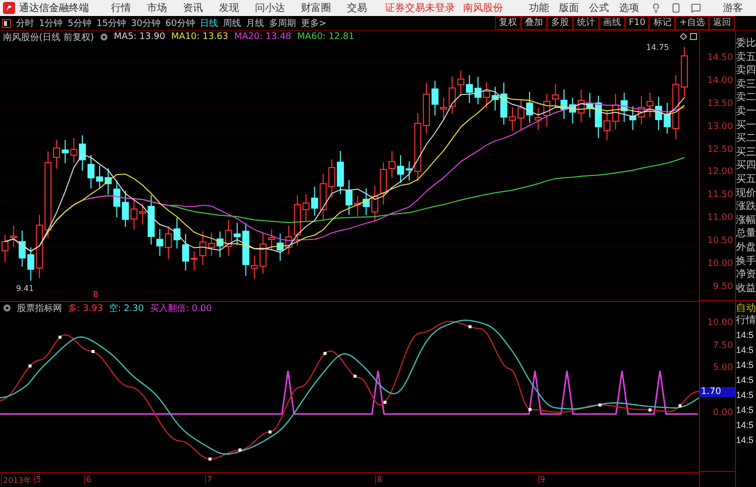  Describe the element at coordinates (263, 37) in the screenshot. I see `ma-label: MA20: 13.48` at that location.